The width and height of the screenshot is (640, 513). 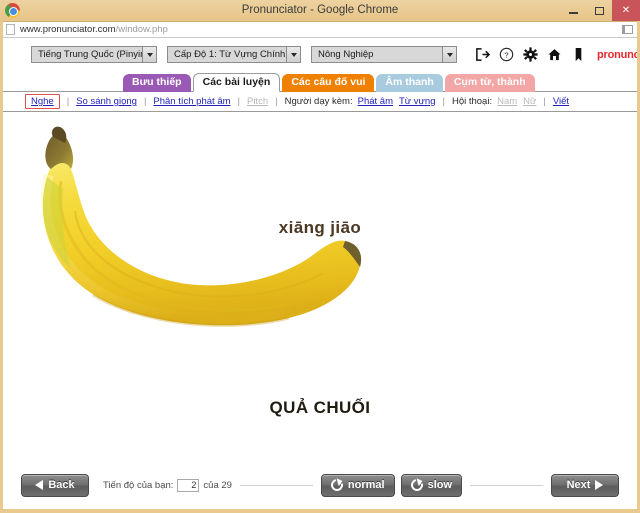 I want to click on progress-total-label: của 29, so click(x=217, y=485).